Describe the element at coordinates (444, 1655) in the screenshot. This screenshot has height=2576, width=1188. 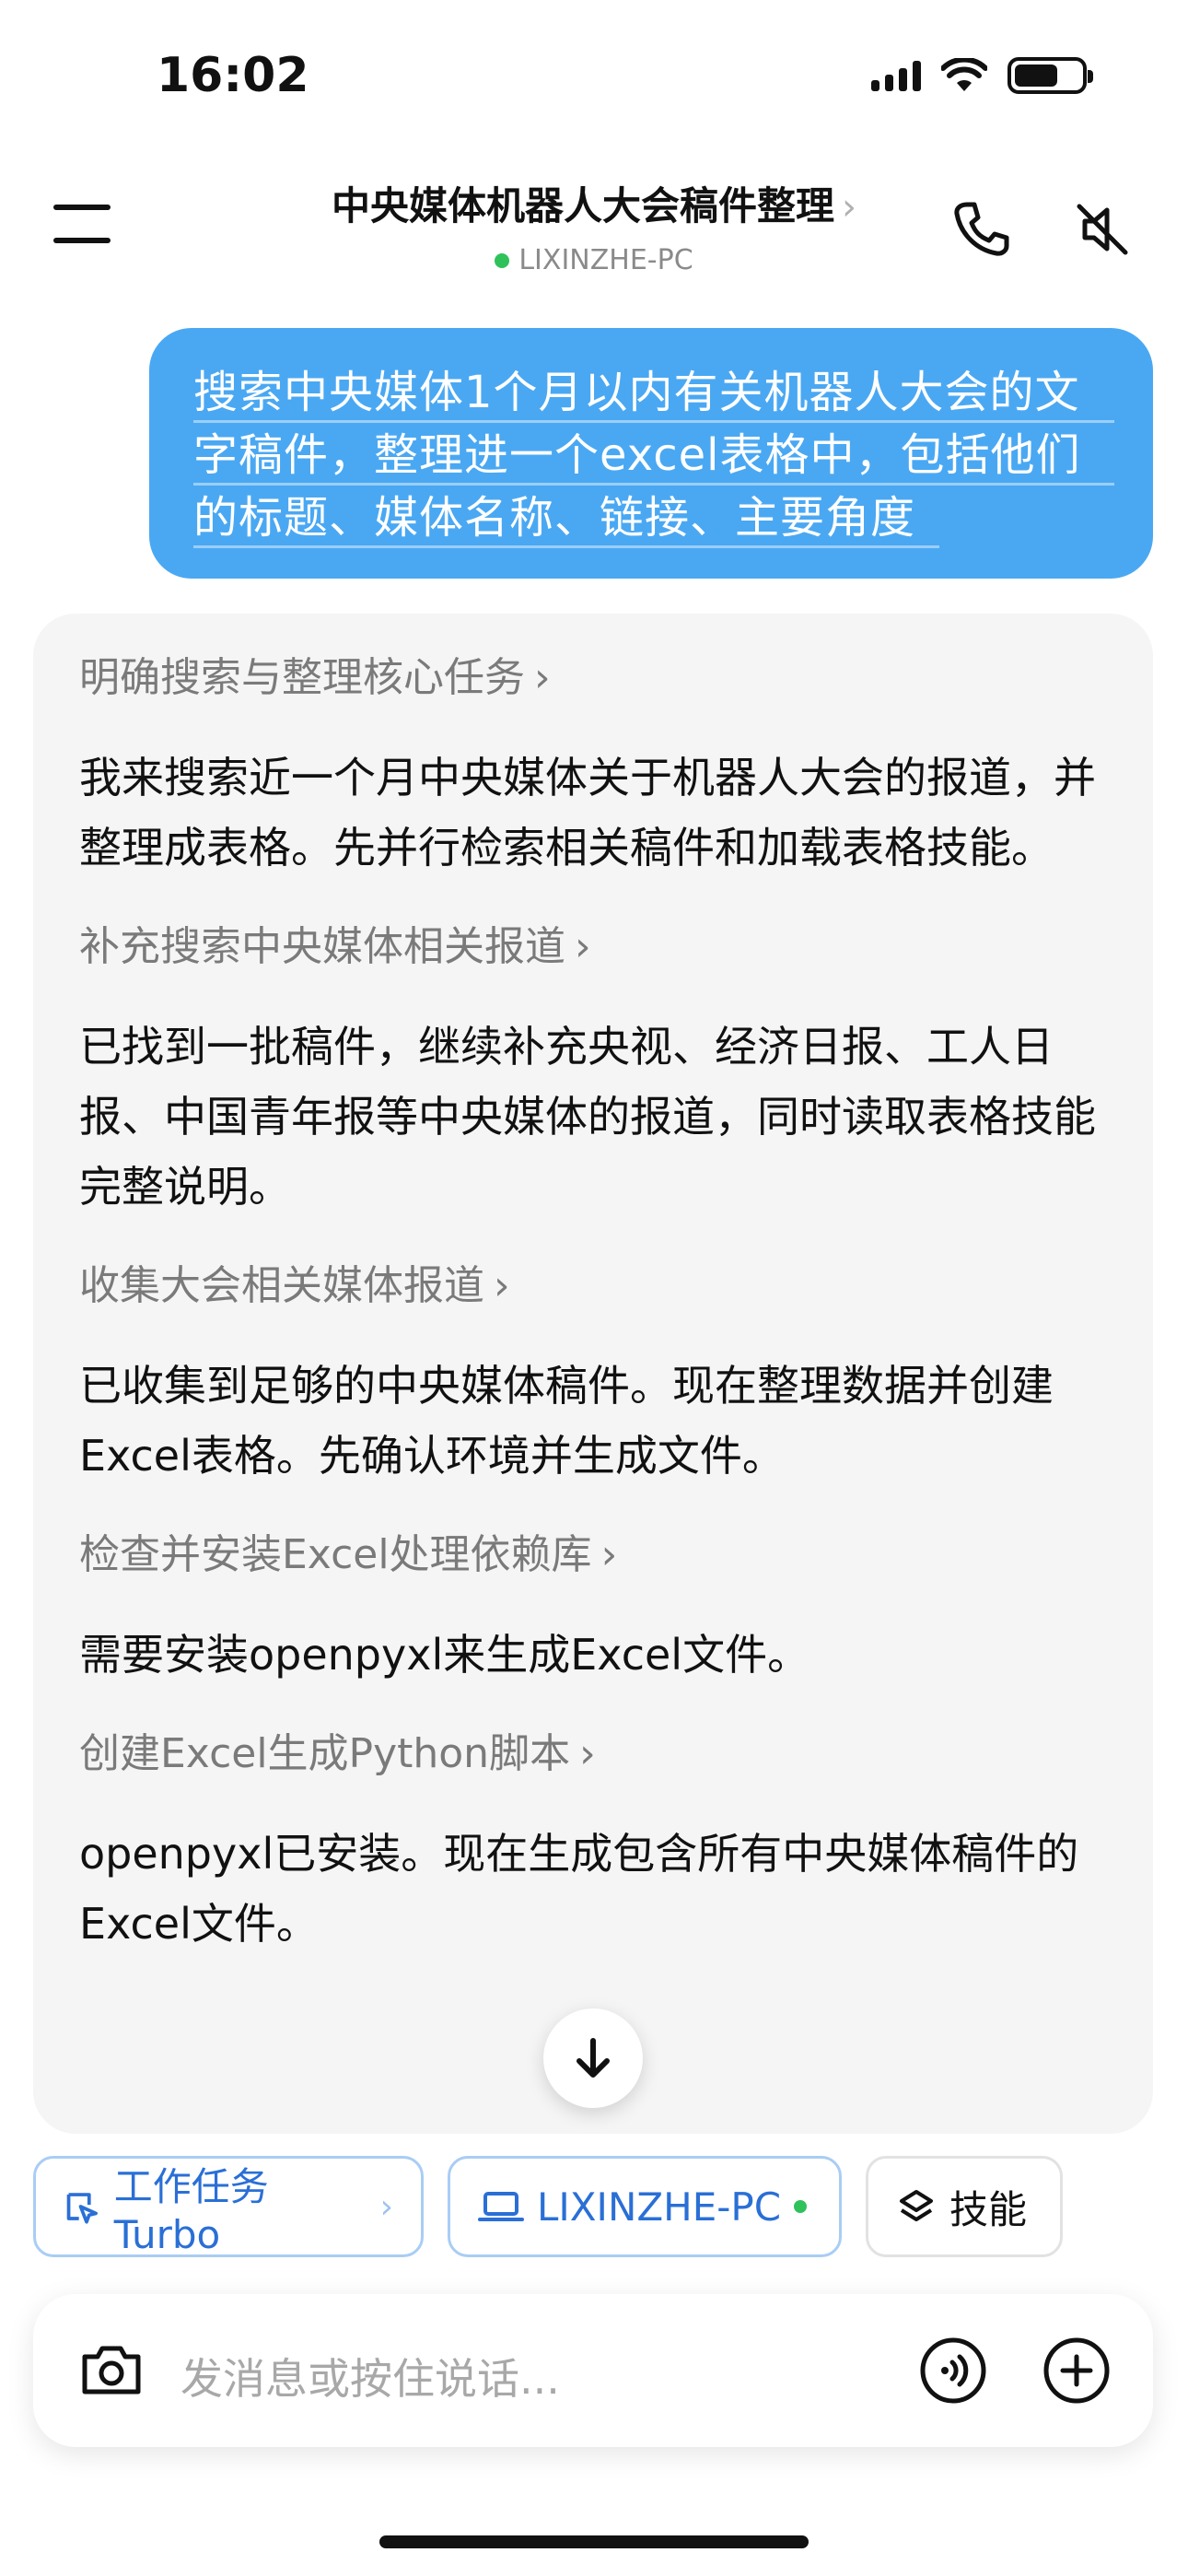
I see `step-body: 需要安装openpyxl来生成Excel文件。` at that location.